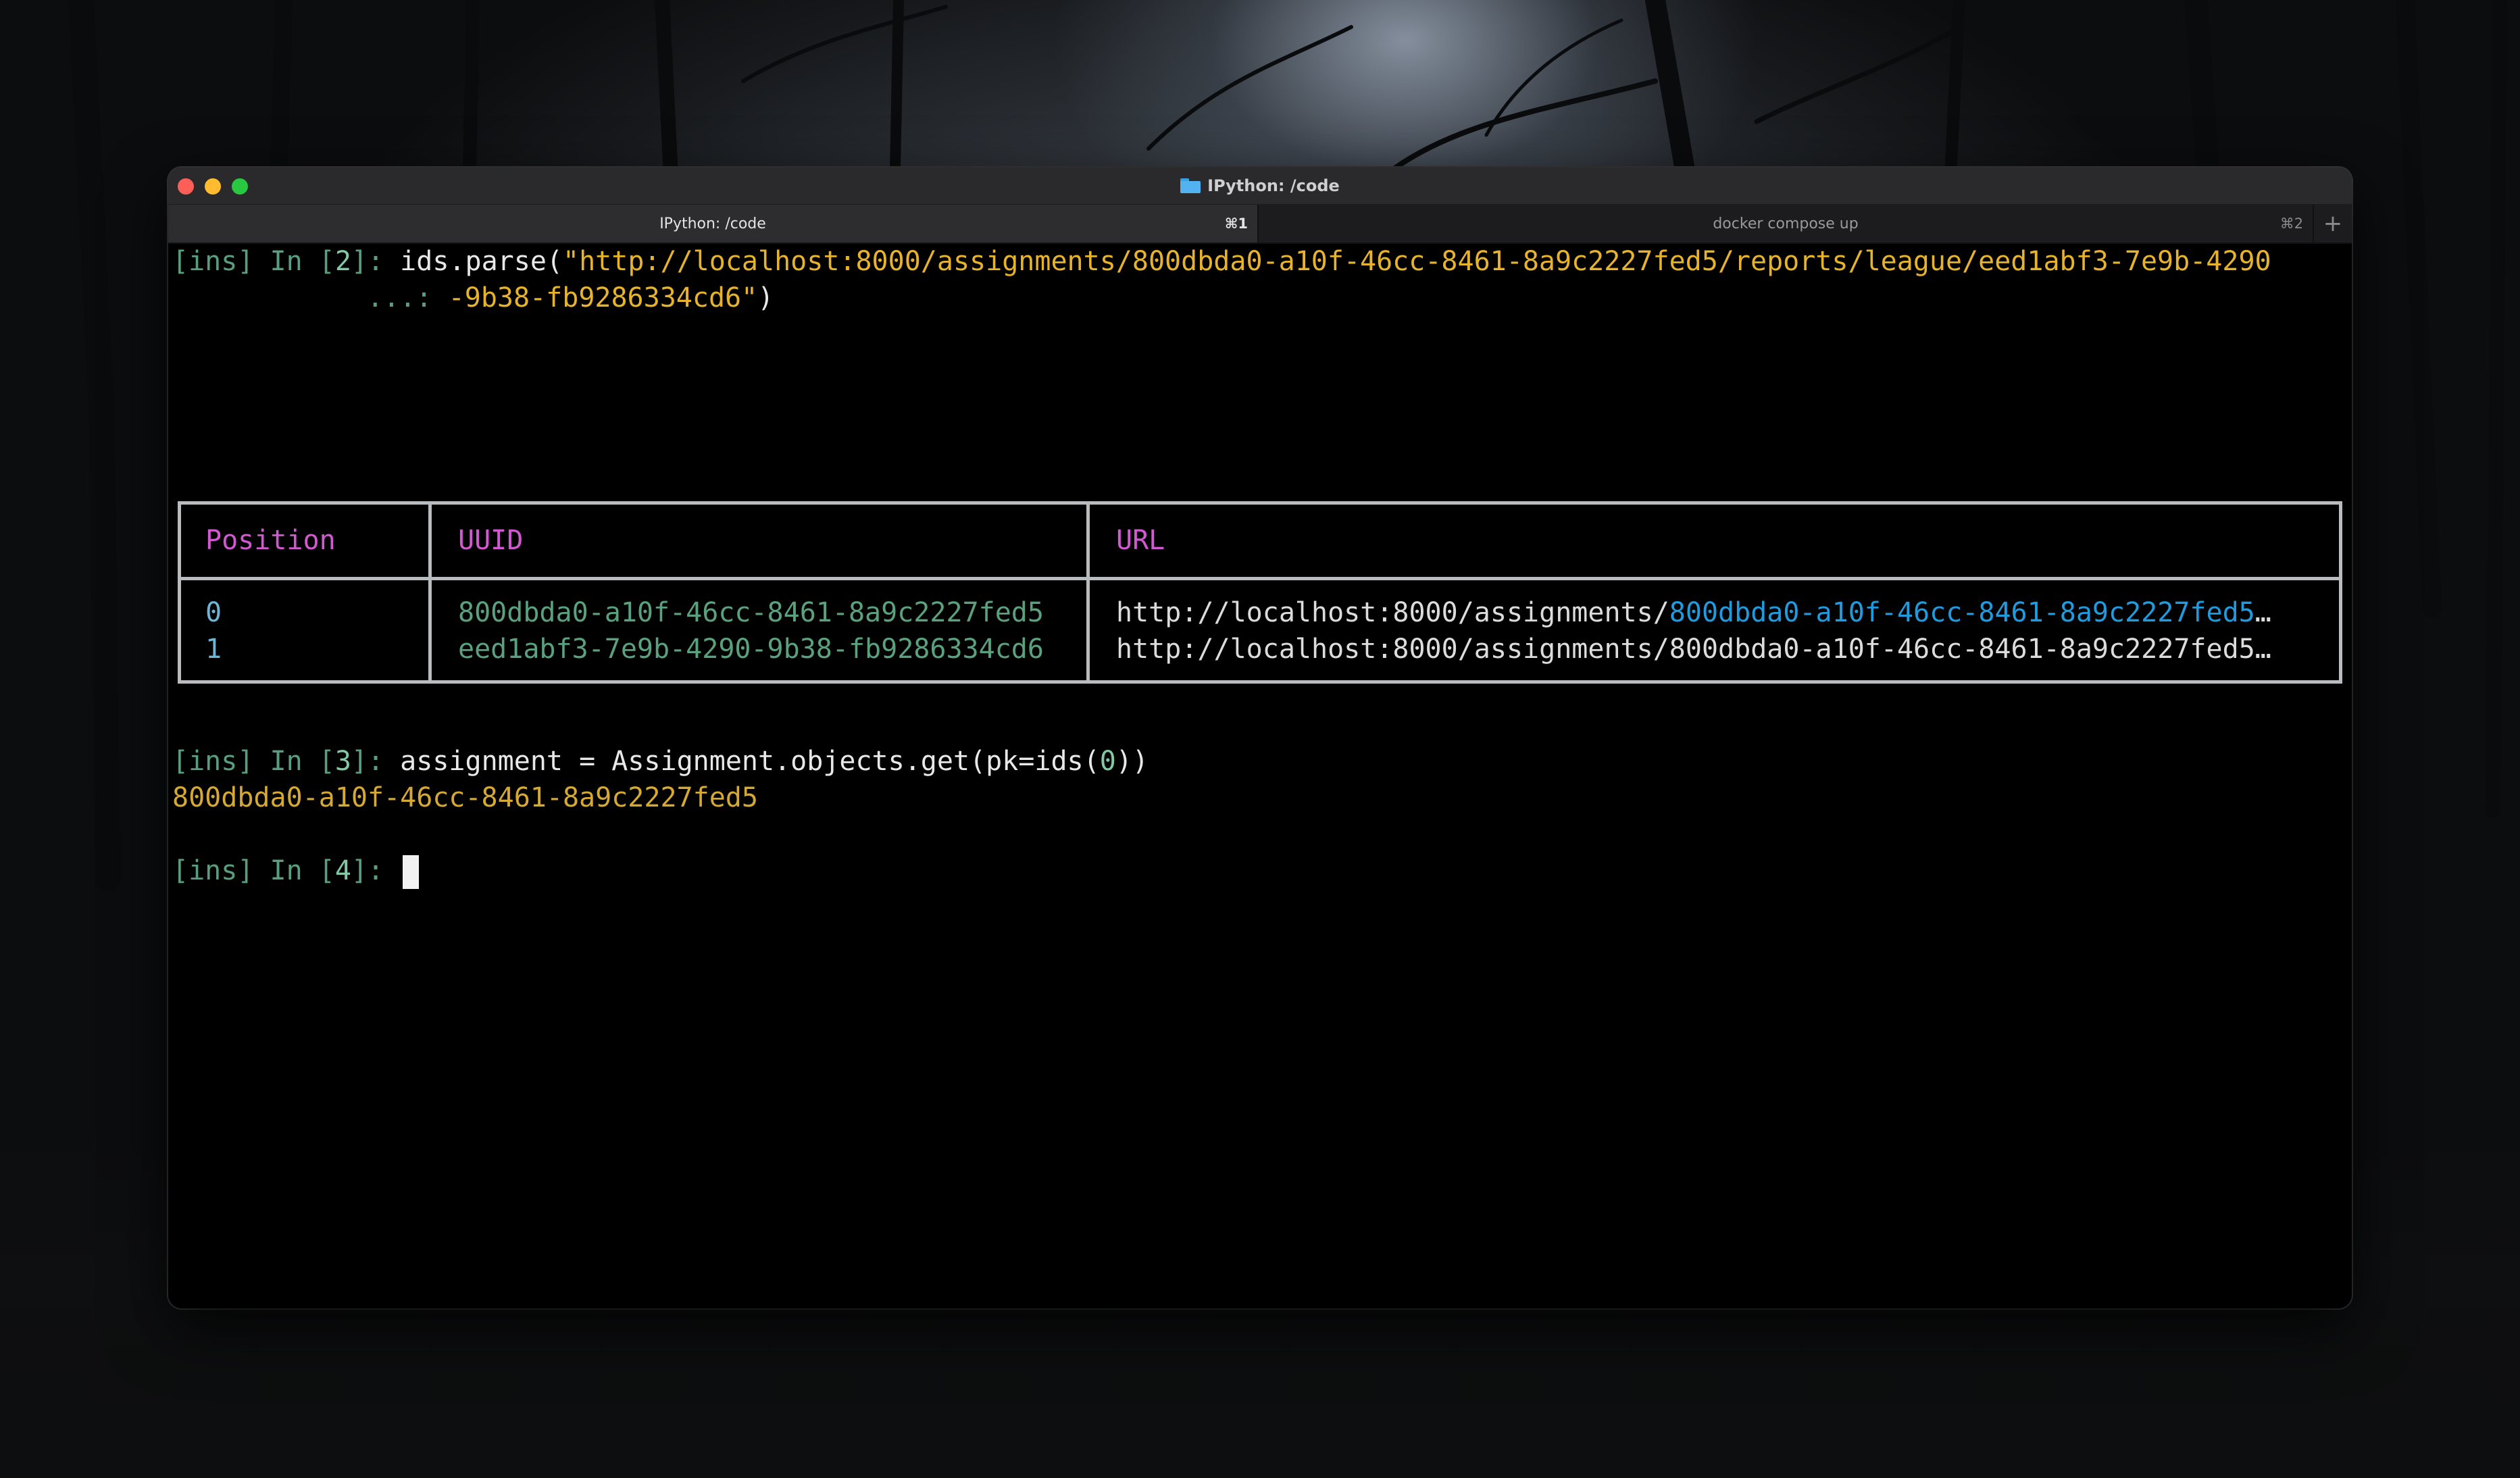  Describe the element at coordinates (214, 612) in the screenshot. I see `row-0-position: 0` at that location.